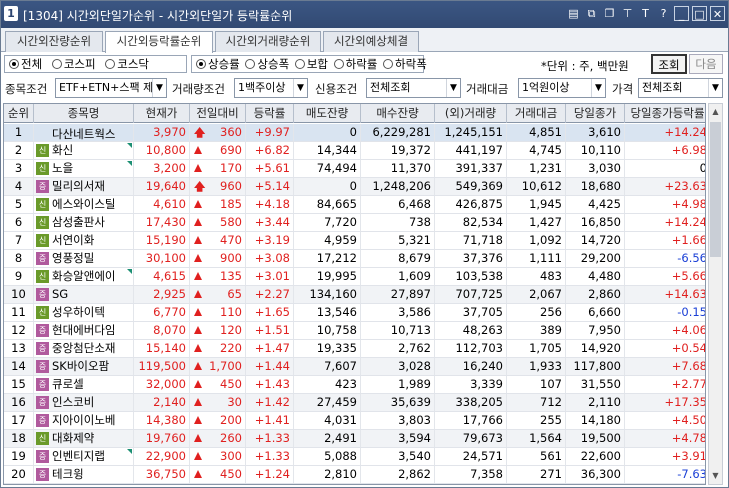  I want to click on cell-name: 증 테크윙, so click(84, 474).